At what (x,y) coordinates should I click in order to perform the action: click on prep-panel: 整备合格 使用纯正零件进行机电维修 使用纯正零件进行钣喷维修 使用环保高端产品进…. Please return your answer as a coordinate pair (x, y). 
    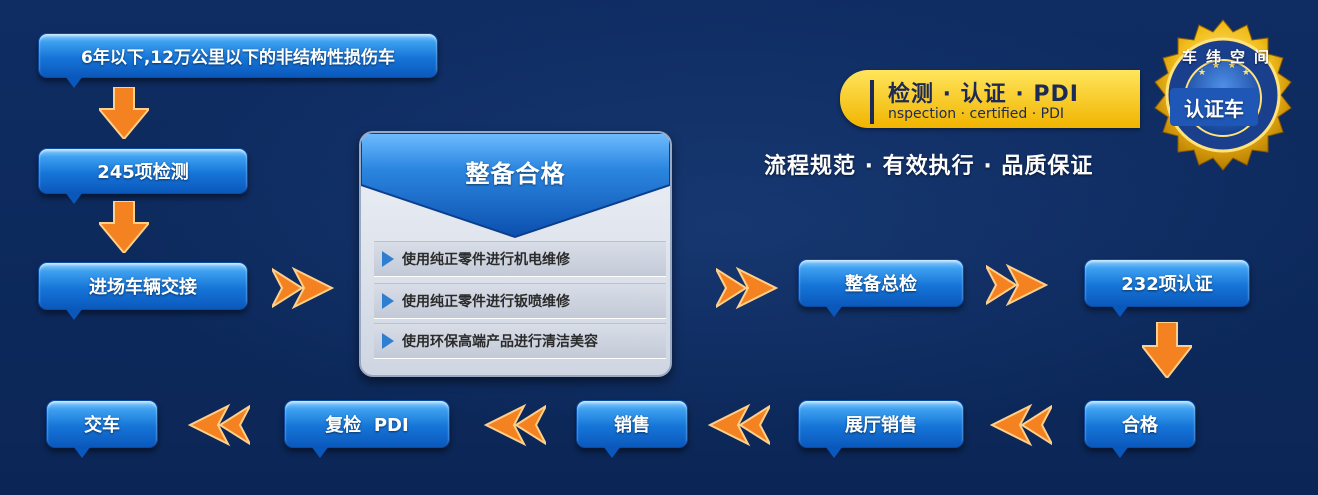
    Looking at the image, I should click on (515, 254).